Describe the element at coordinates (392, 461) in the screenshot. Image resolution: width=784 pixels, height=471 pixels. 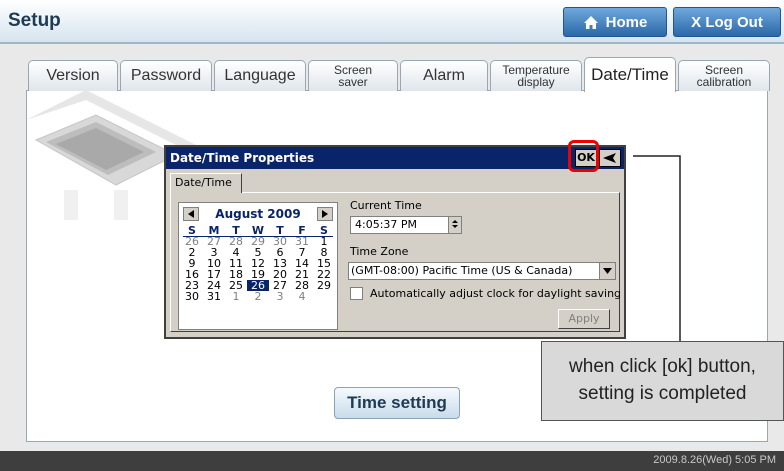
I see `status-bar: 2009.8.26(Wed) 5:05 PM` at that location.